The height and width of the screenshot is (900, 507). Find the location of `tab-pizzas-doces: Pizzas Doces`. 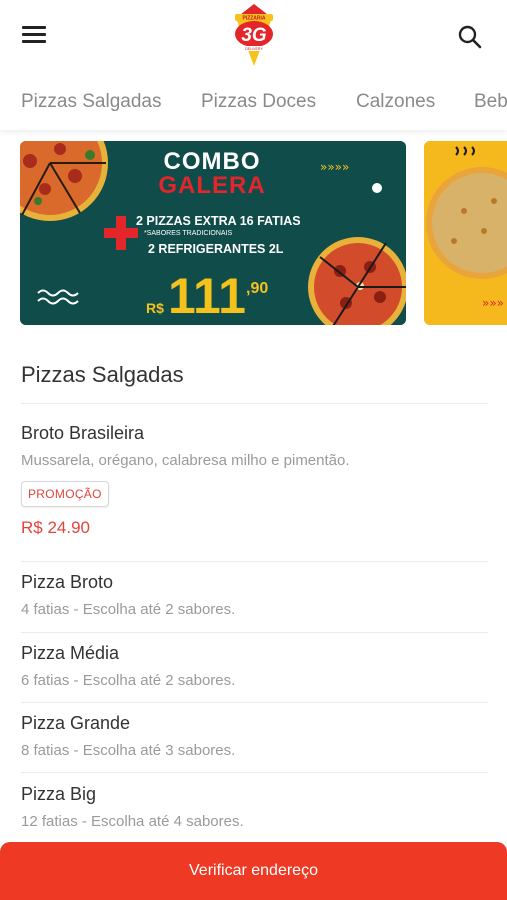

tab-pizzas-doces: Pizzas Doces is located at coordinates (258, 102).